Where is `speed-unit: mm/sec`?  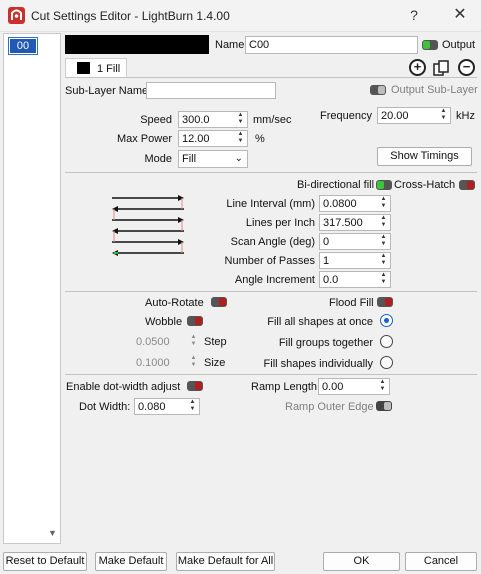 speed-unit: mm/sec is located at coordinates (272, 120).